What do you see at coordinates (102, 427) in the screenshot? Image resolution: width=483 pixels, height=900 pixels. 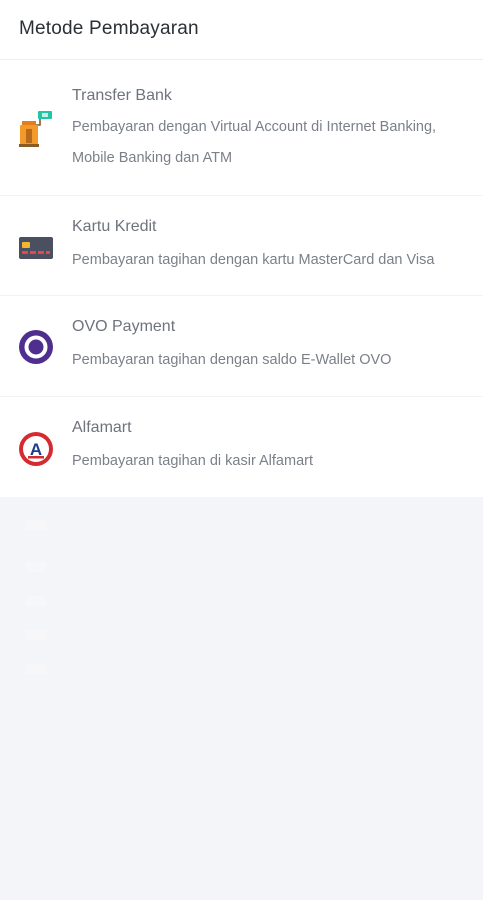 I see `method-title: Alfamart` at bounding box center [102, 427].